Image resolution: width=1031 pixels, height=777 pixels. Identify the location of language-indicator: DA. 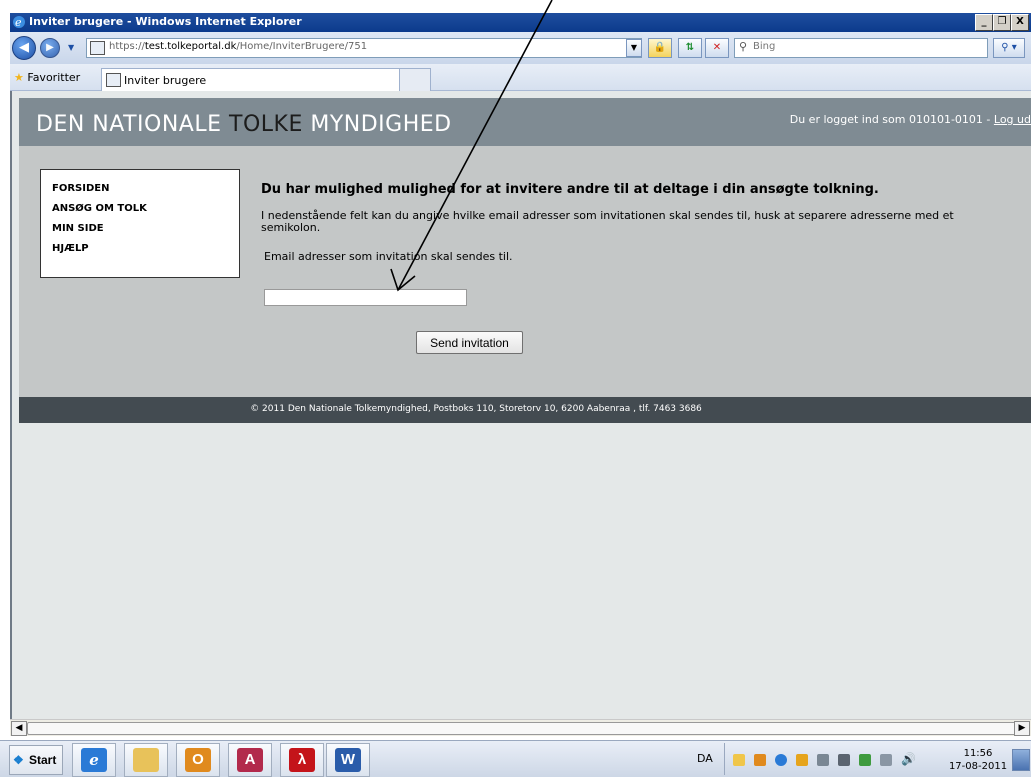
(705, 758).